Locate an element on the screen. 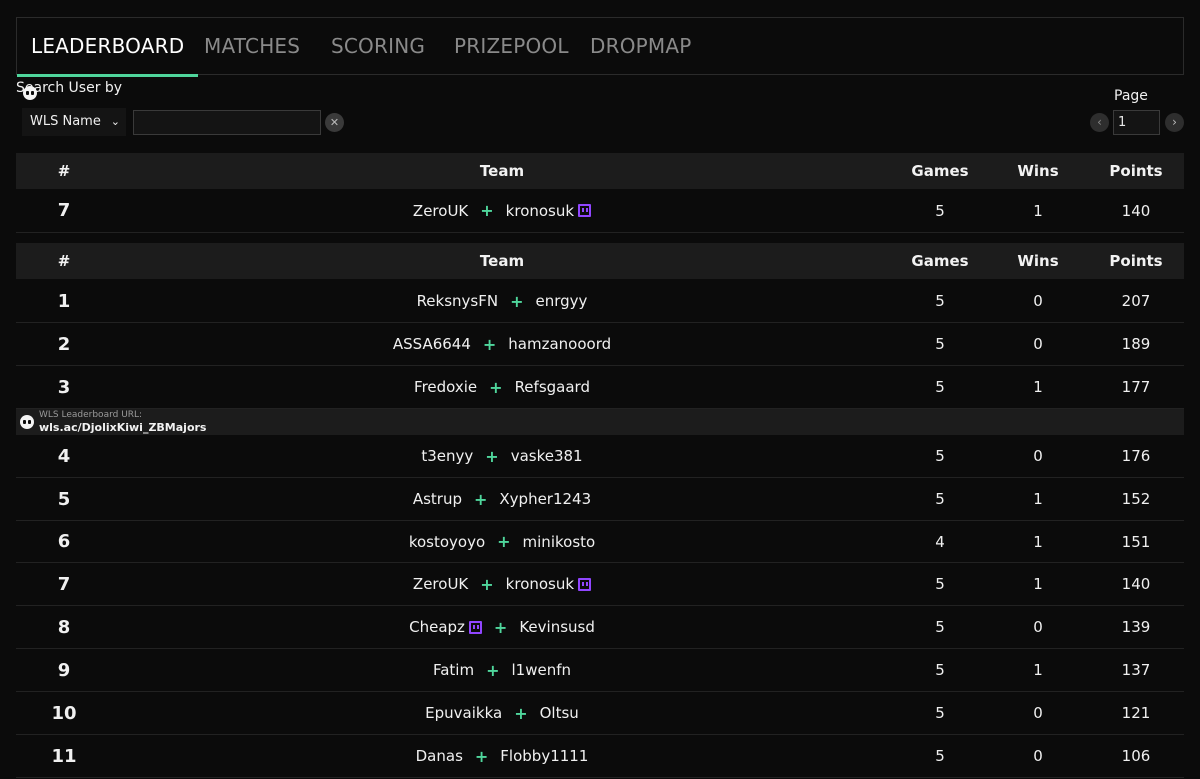  rank-cell: 3 is located at coordinates (64, 387).